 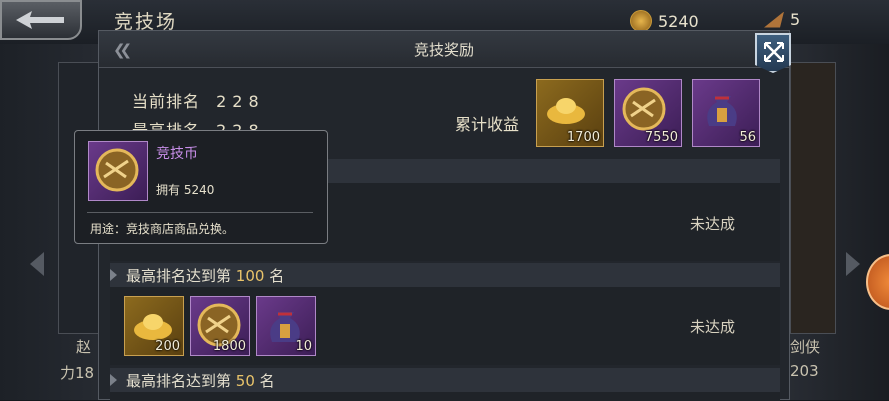 I want to click on total-gold-ingot-item: 1700, so click(x=570, y=113).